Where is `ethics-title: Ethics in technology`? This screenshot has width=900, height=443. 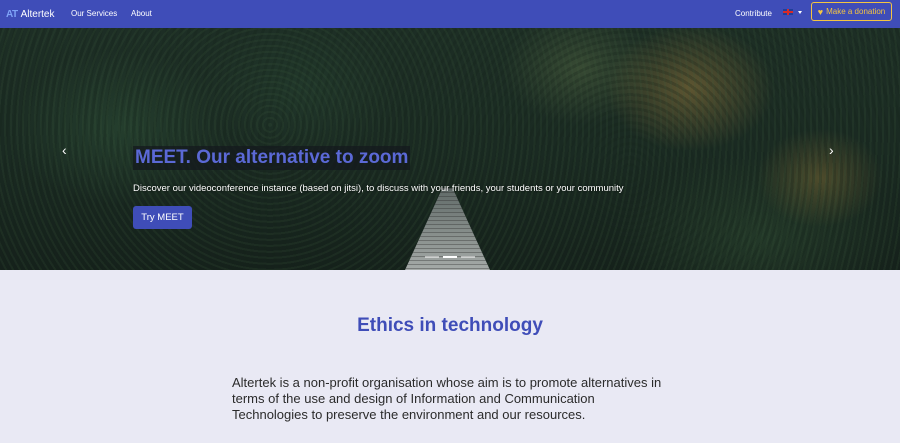 ethics-title: Ethics in technology is located at coordinates (450, 325).